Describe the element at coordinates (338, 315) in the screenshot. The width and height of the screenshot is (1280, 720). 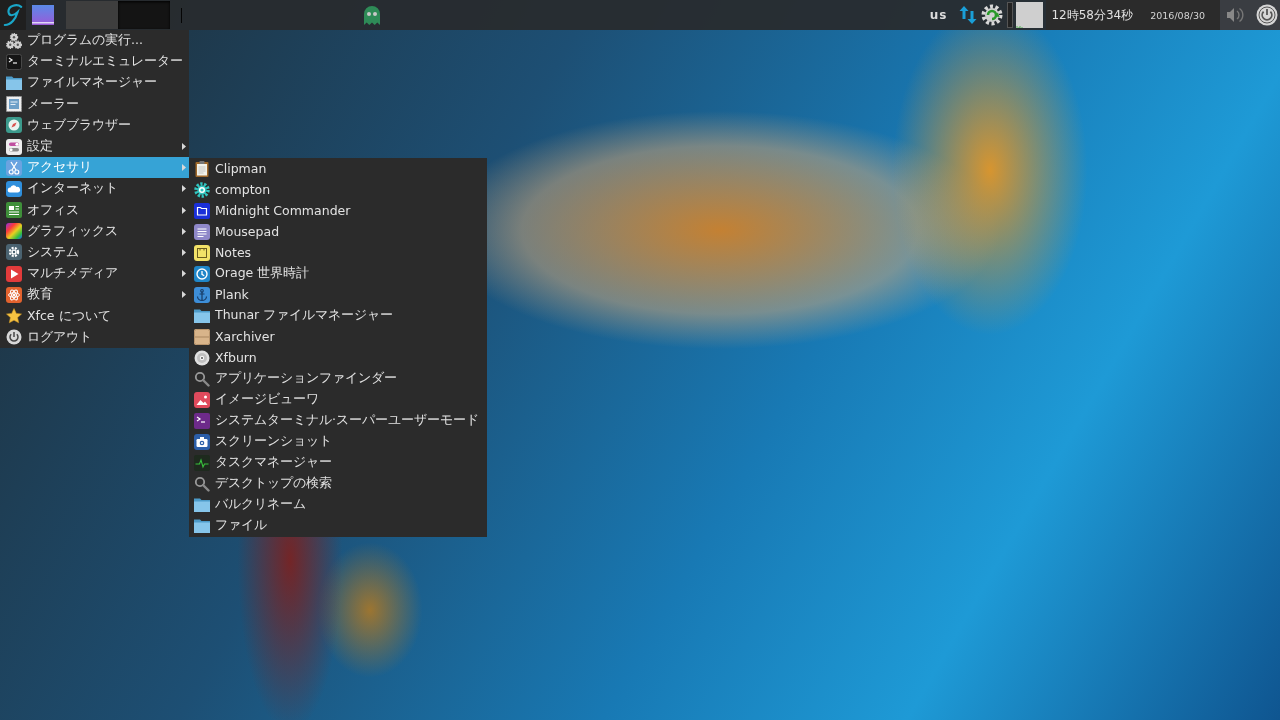
I see `menu-item: Thunar ファイルマネージャー` at that location.